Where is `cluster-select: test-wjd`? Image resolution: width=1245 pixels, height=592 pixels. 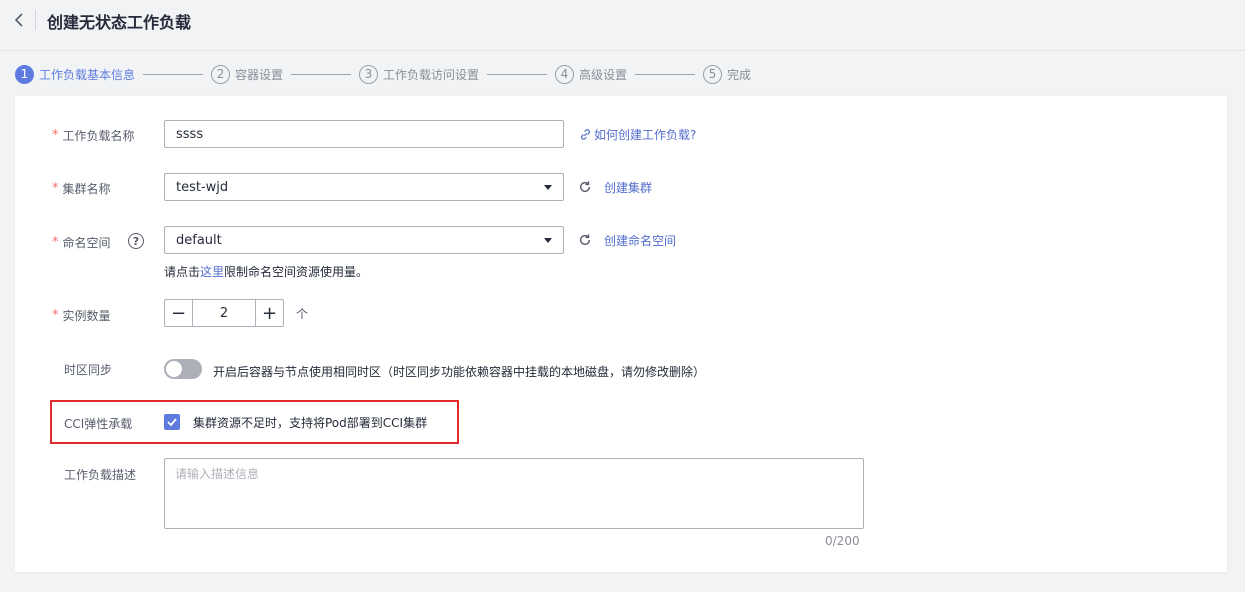
cluster-select: test-wjd is located at coordinates (364, 187).